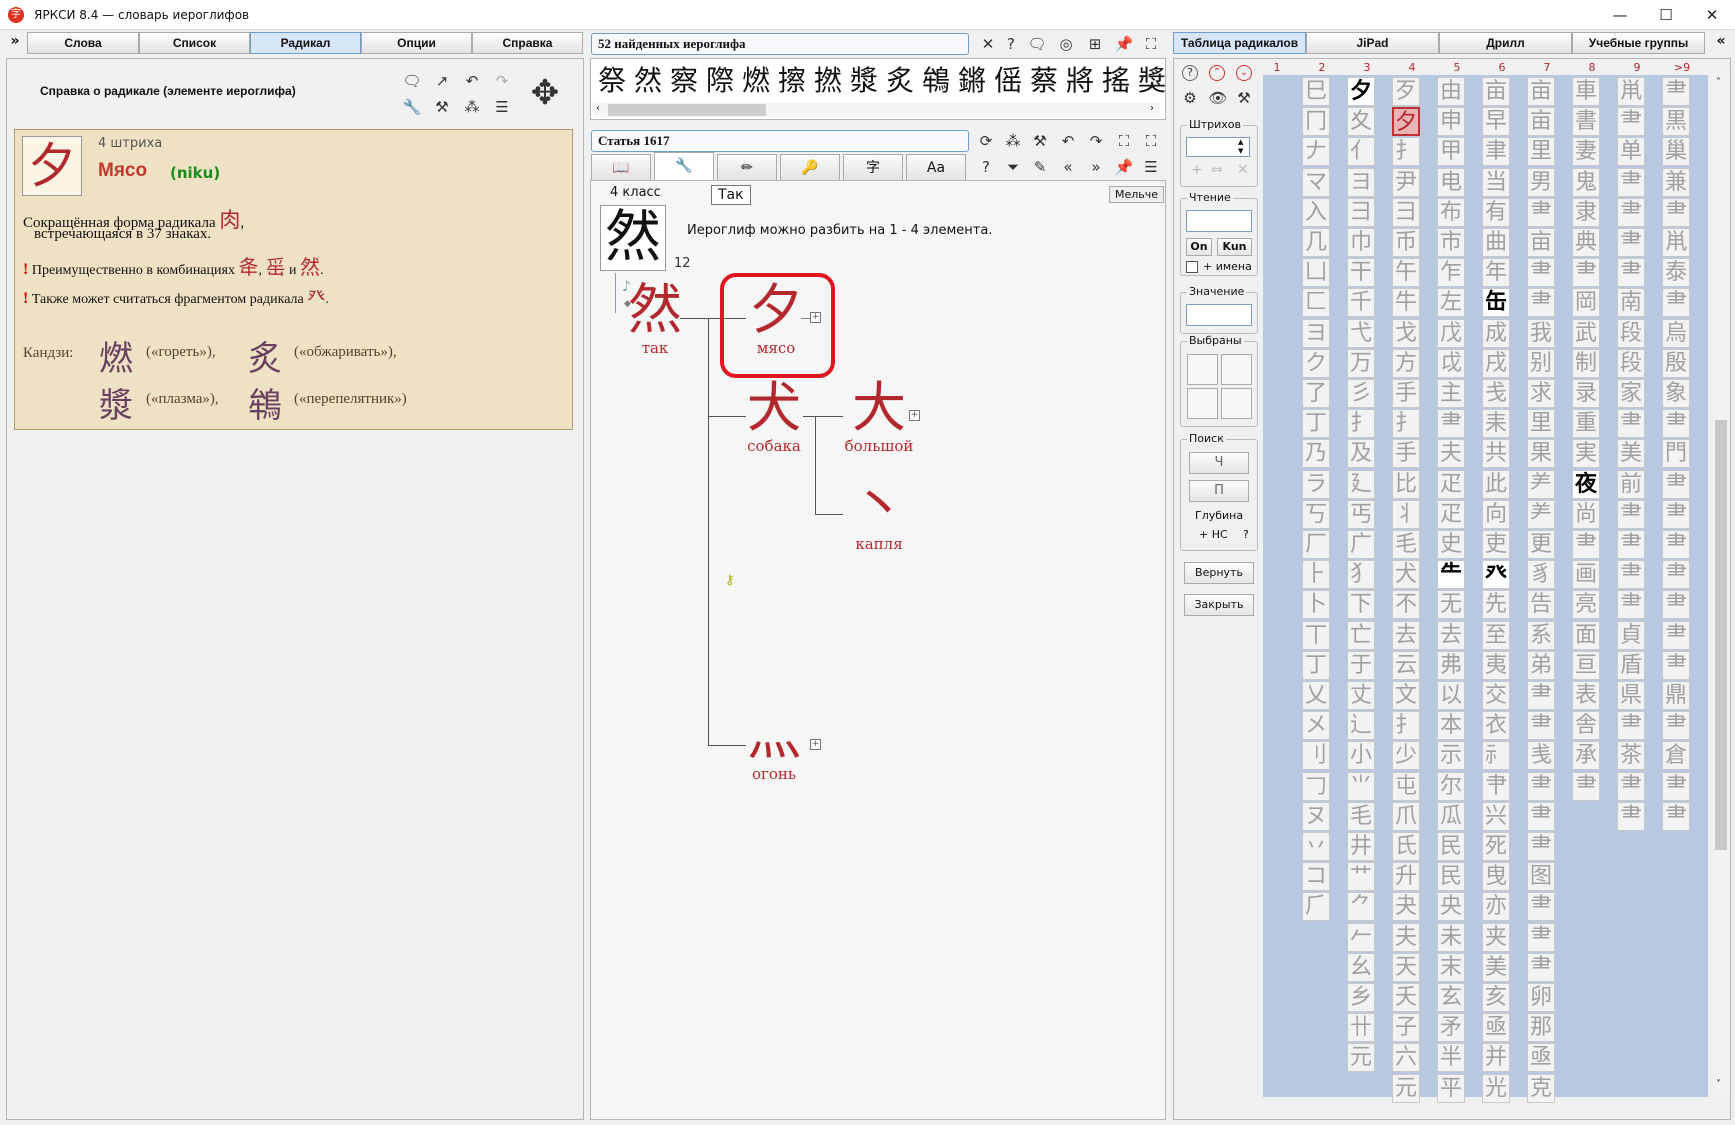 The image size is (1735, 1125). What do you see at coordinates (1406, 665) in the screenshot?
I see `radical-cell: 云` at bounding box center [1406, 665].